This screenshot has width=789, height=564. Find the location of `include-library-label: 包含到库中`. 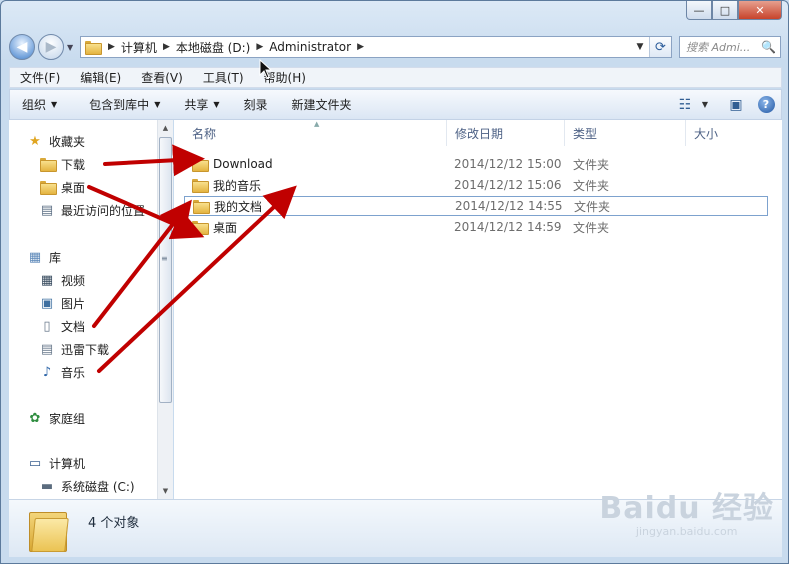

include-library-label: 包含到库中 is located at coordinates (119, 105).